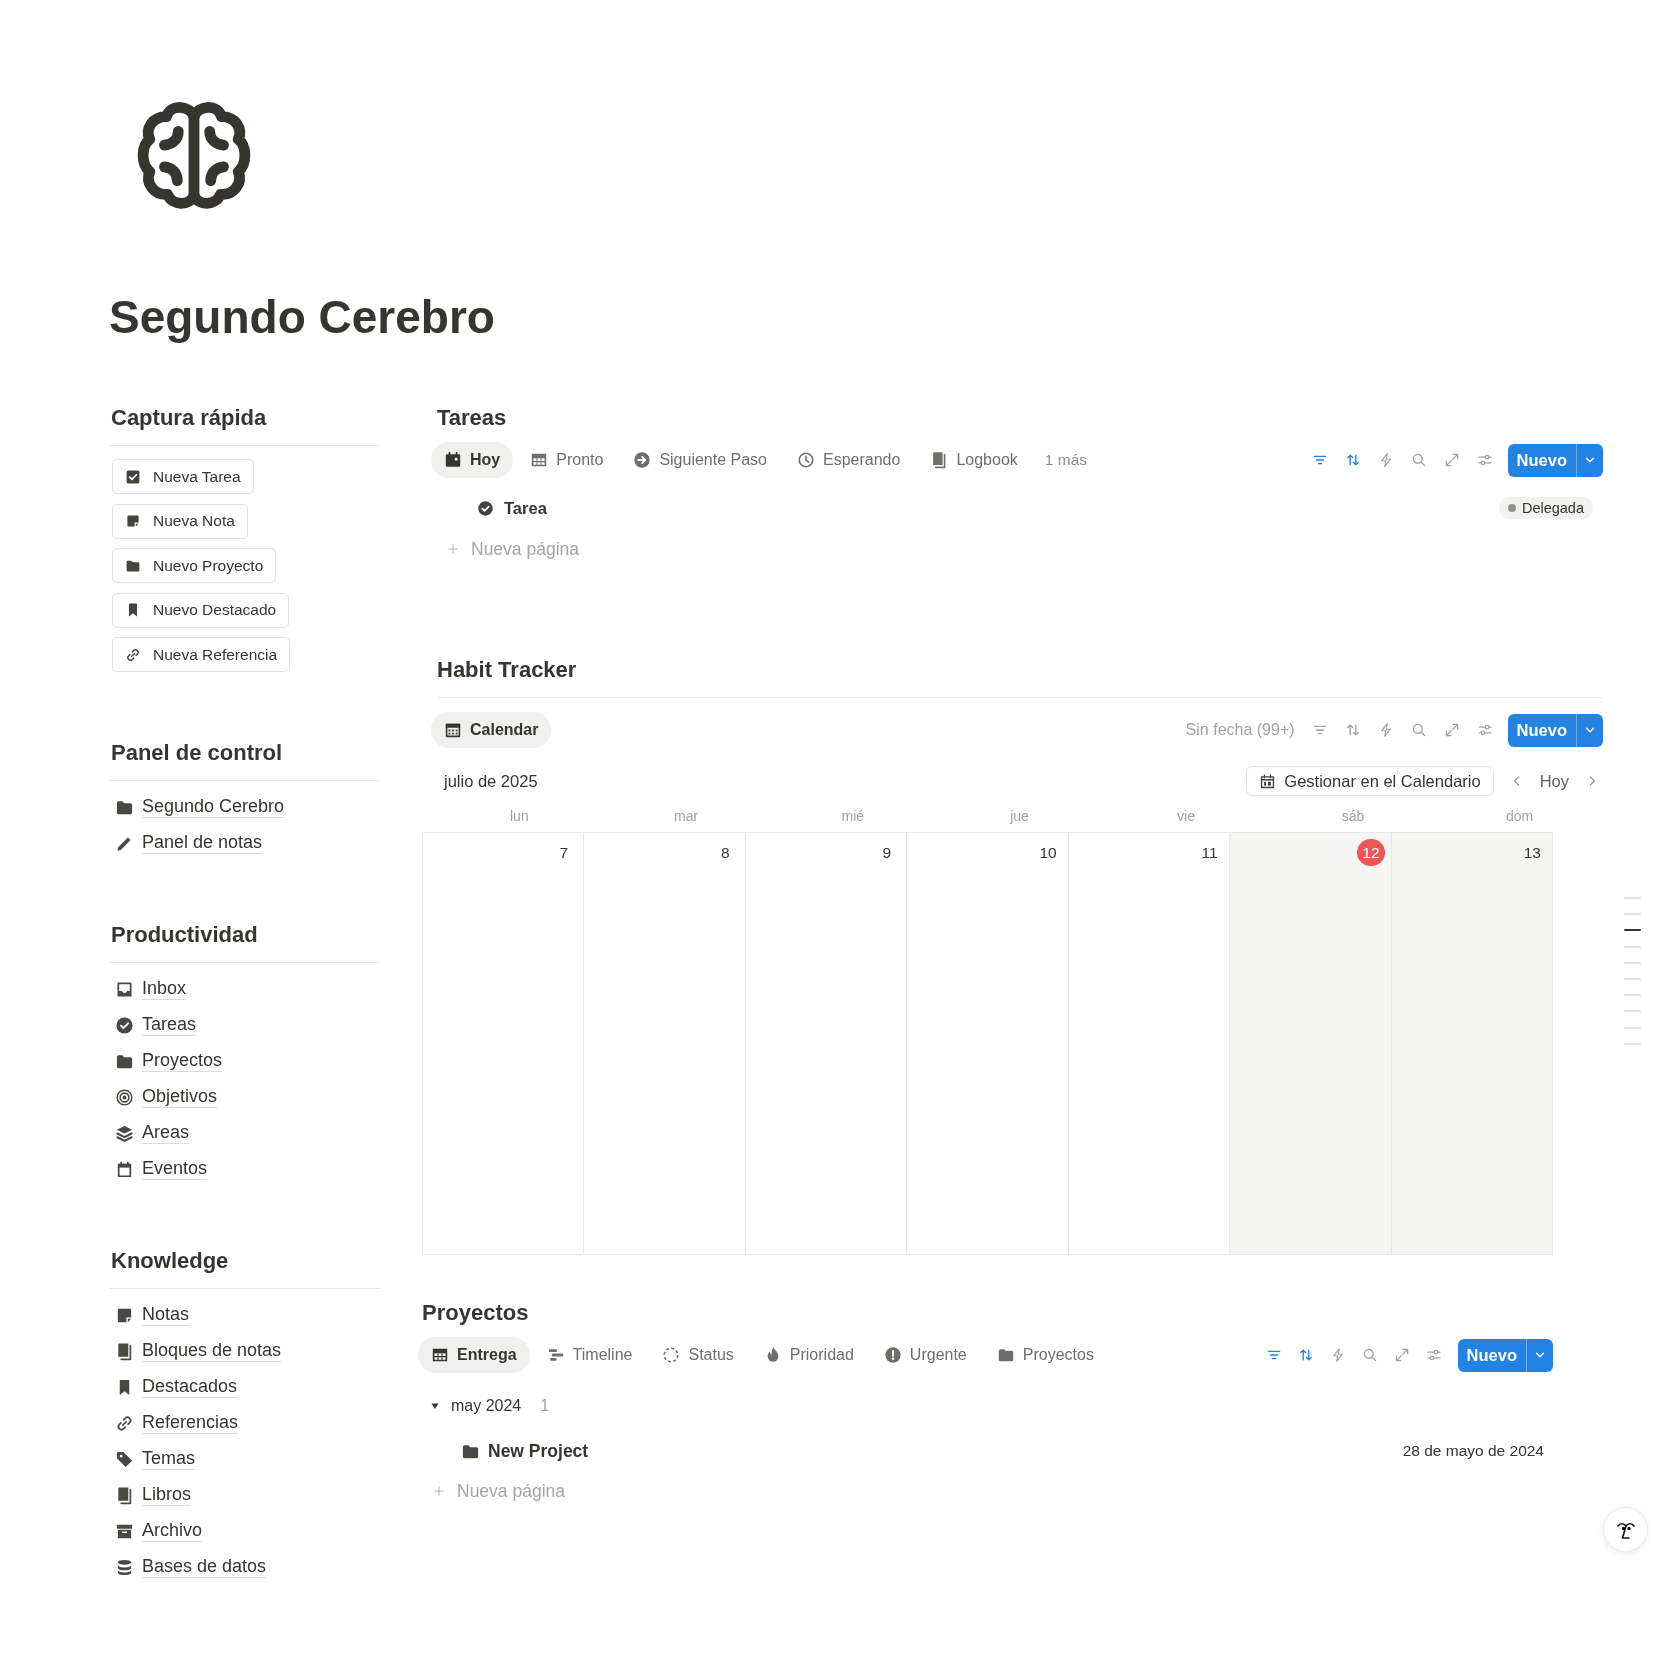 This screenshot has height=1654, width=1654. Describe the element at coordinates (159, 1531) in the screenshot. I see `page-link: Archivo` at that location.